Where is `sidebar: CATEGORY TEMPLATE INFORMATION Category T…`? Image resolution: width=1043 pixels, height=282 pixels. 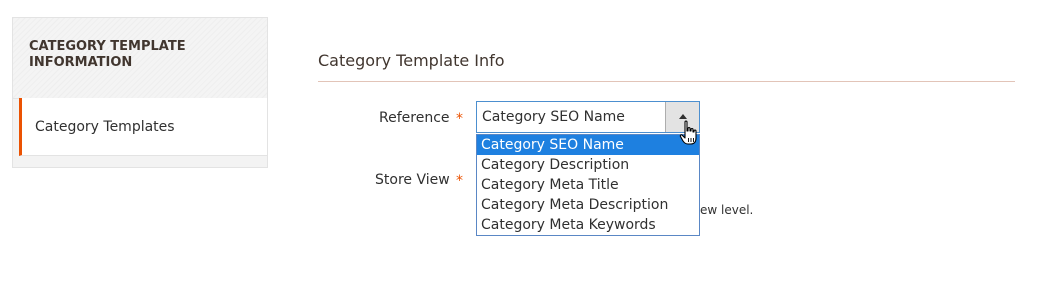 sidebar: CATEGORY TEMPLATE INFORMATION Category T… is located at coordinates (140, 92).